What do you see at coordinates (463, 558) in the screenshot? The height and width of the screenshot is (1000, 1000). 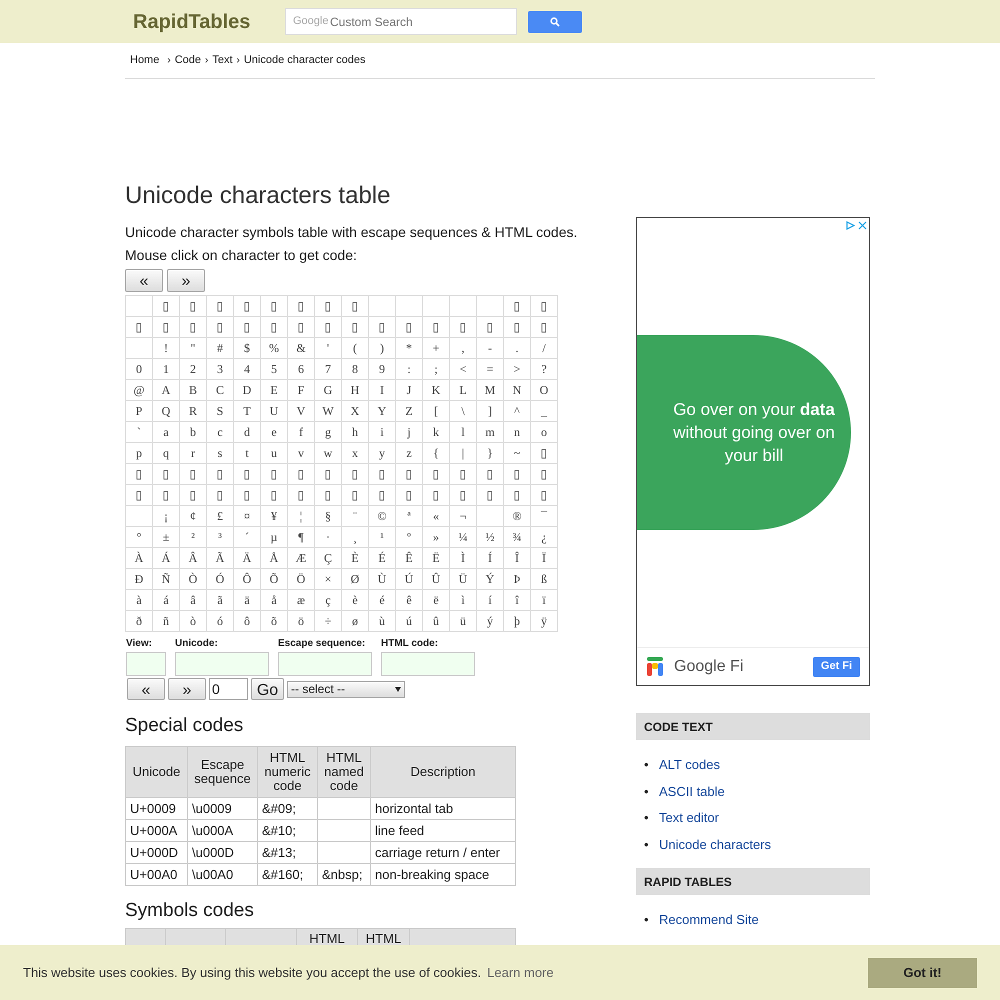 I see `character-cell: Ì` at bounding box center [463, 558].